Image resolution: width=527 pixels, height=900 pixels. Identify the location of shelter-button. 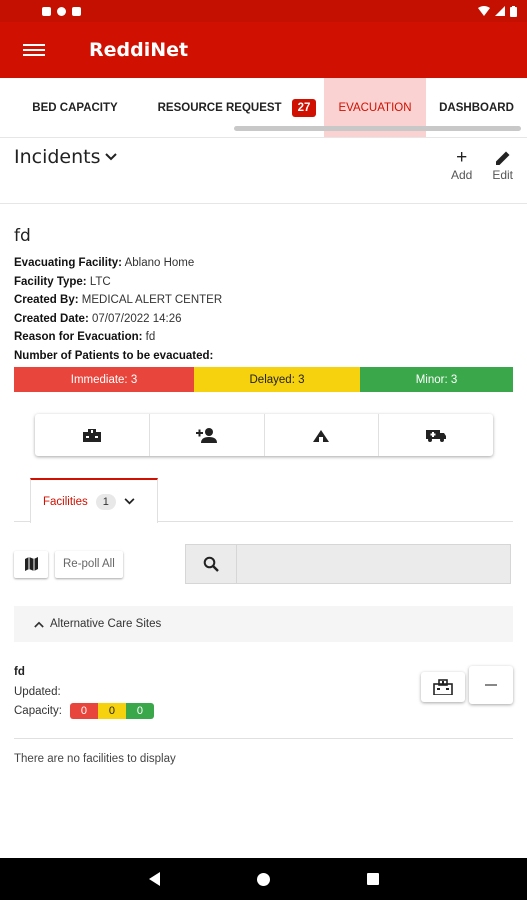
(322, 435).